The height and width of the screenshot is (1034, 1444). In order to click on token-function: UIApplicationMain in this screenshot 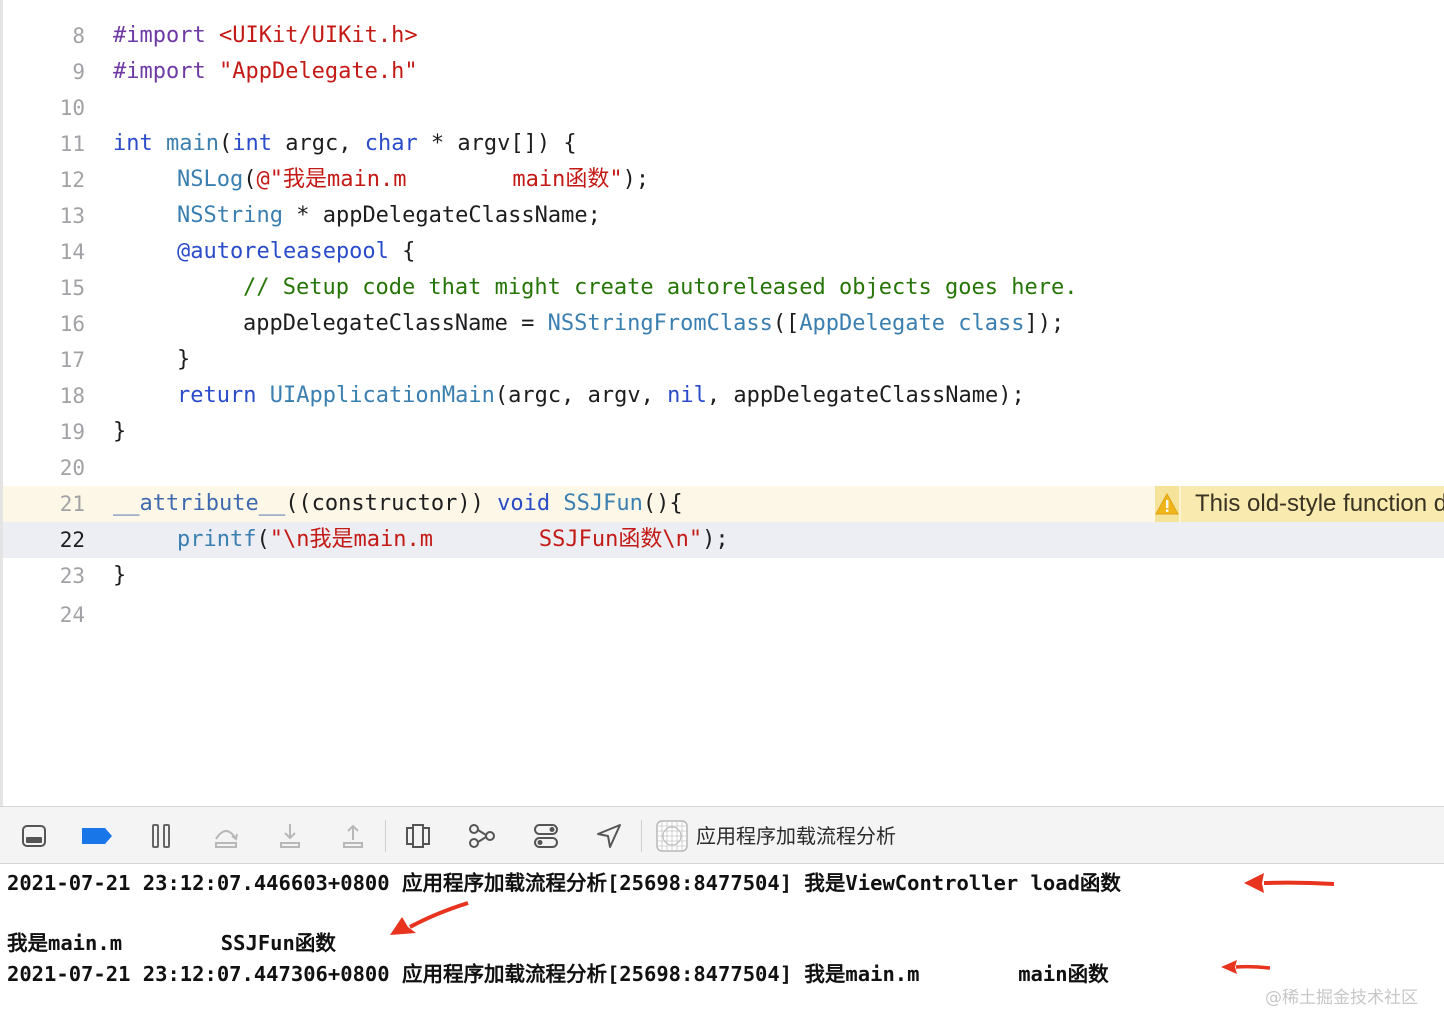, I will do `click(382, 395)`.